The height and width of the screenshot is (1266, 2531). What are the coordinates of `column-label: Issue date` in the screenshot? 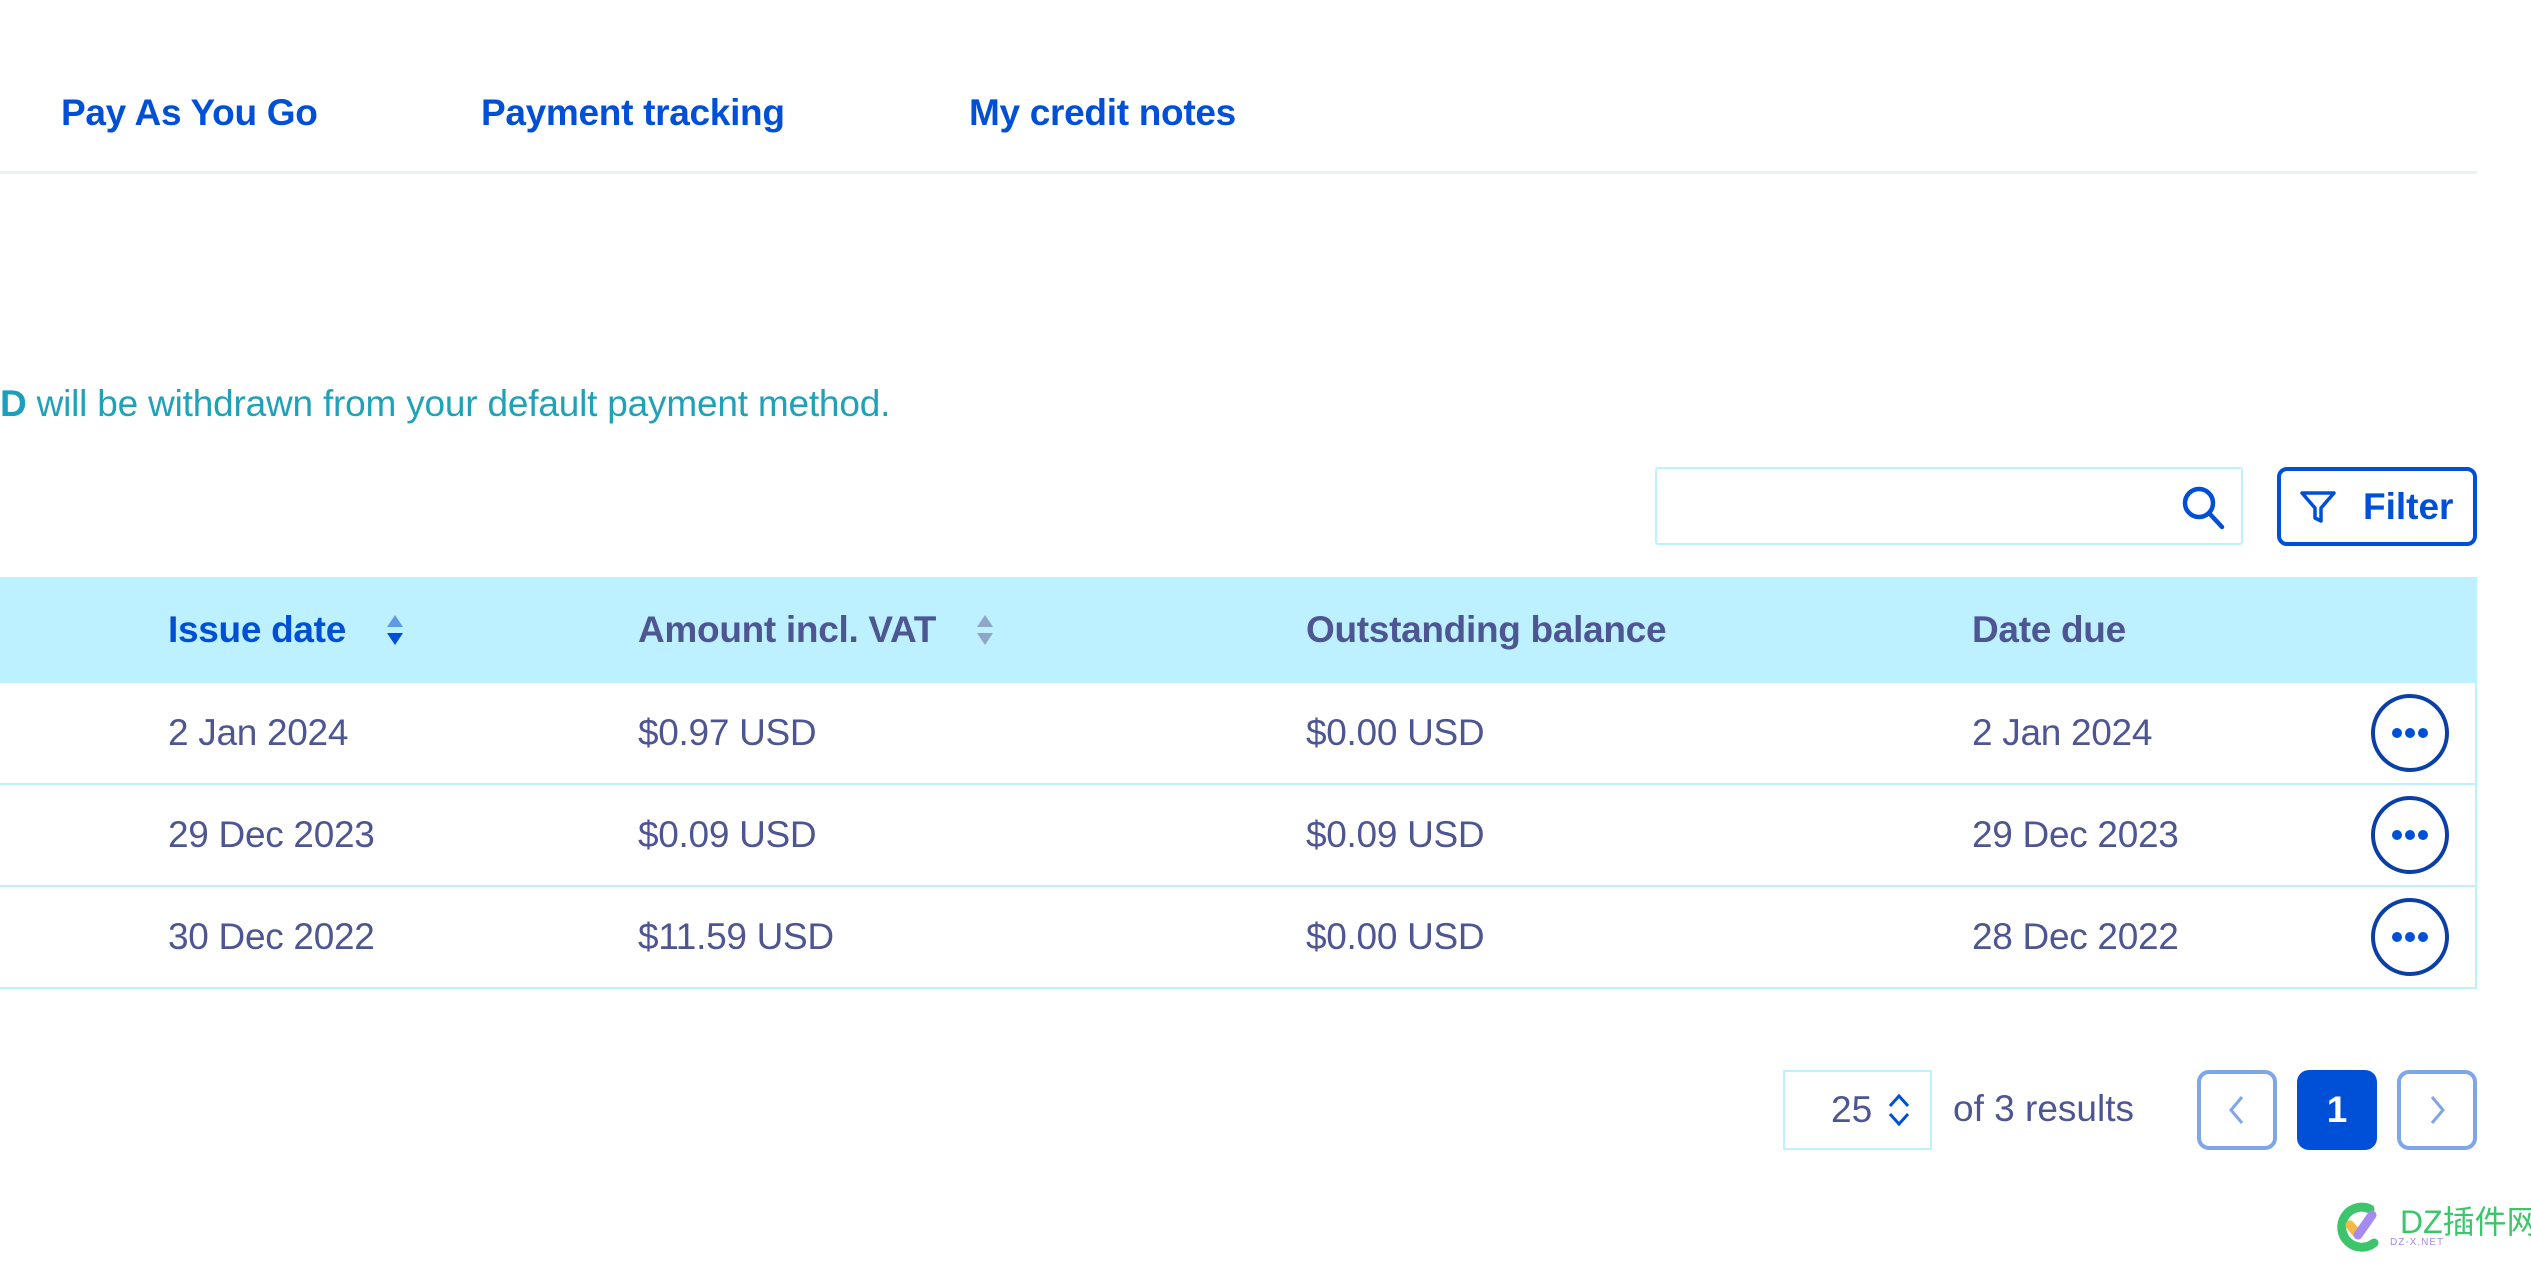 It's located at (257, 629).